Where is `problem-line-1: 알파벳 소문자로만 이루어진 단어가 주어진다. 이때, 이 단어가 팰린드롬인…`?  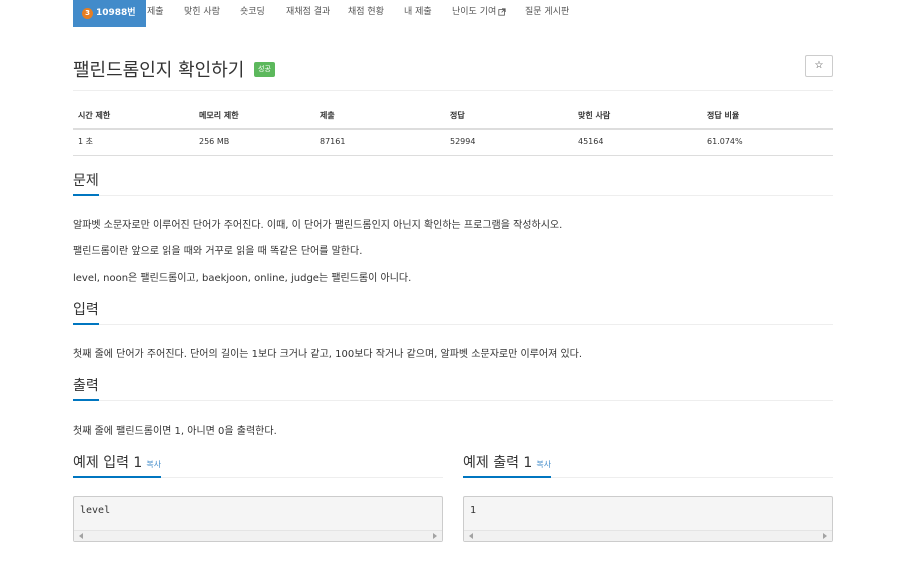
problem-line-1: 알파벳 소문자로만 이루어진 단어가 주어진다. 이때, 이 단어가 팰린드롬인… is located at coordinates (318, 225).